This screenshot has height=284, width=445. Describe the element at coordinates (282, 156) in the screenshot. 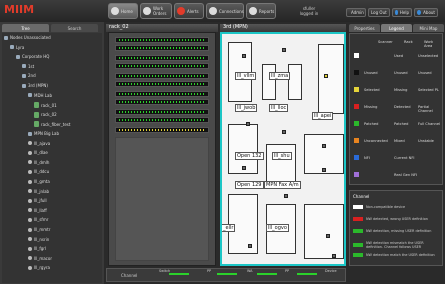

I see `floor-label: lll_shu` at that location.